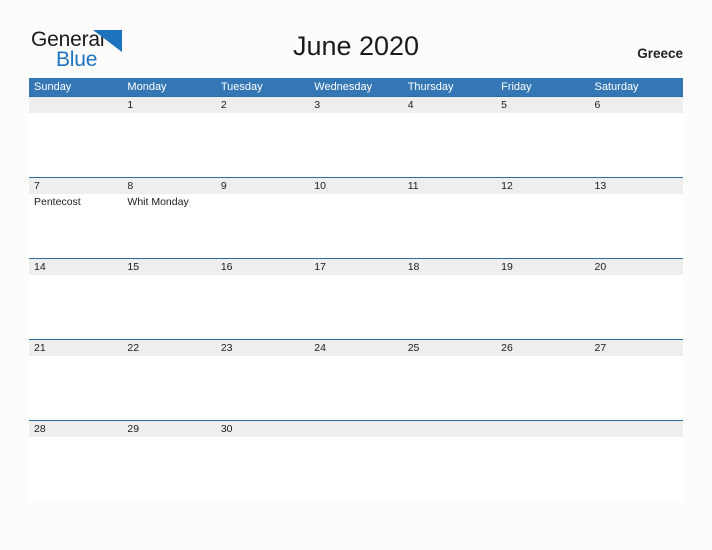  Describe the element at coordinates (413, 186) in the screenshot. I see `day-number: 11` at that location.